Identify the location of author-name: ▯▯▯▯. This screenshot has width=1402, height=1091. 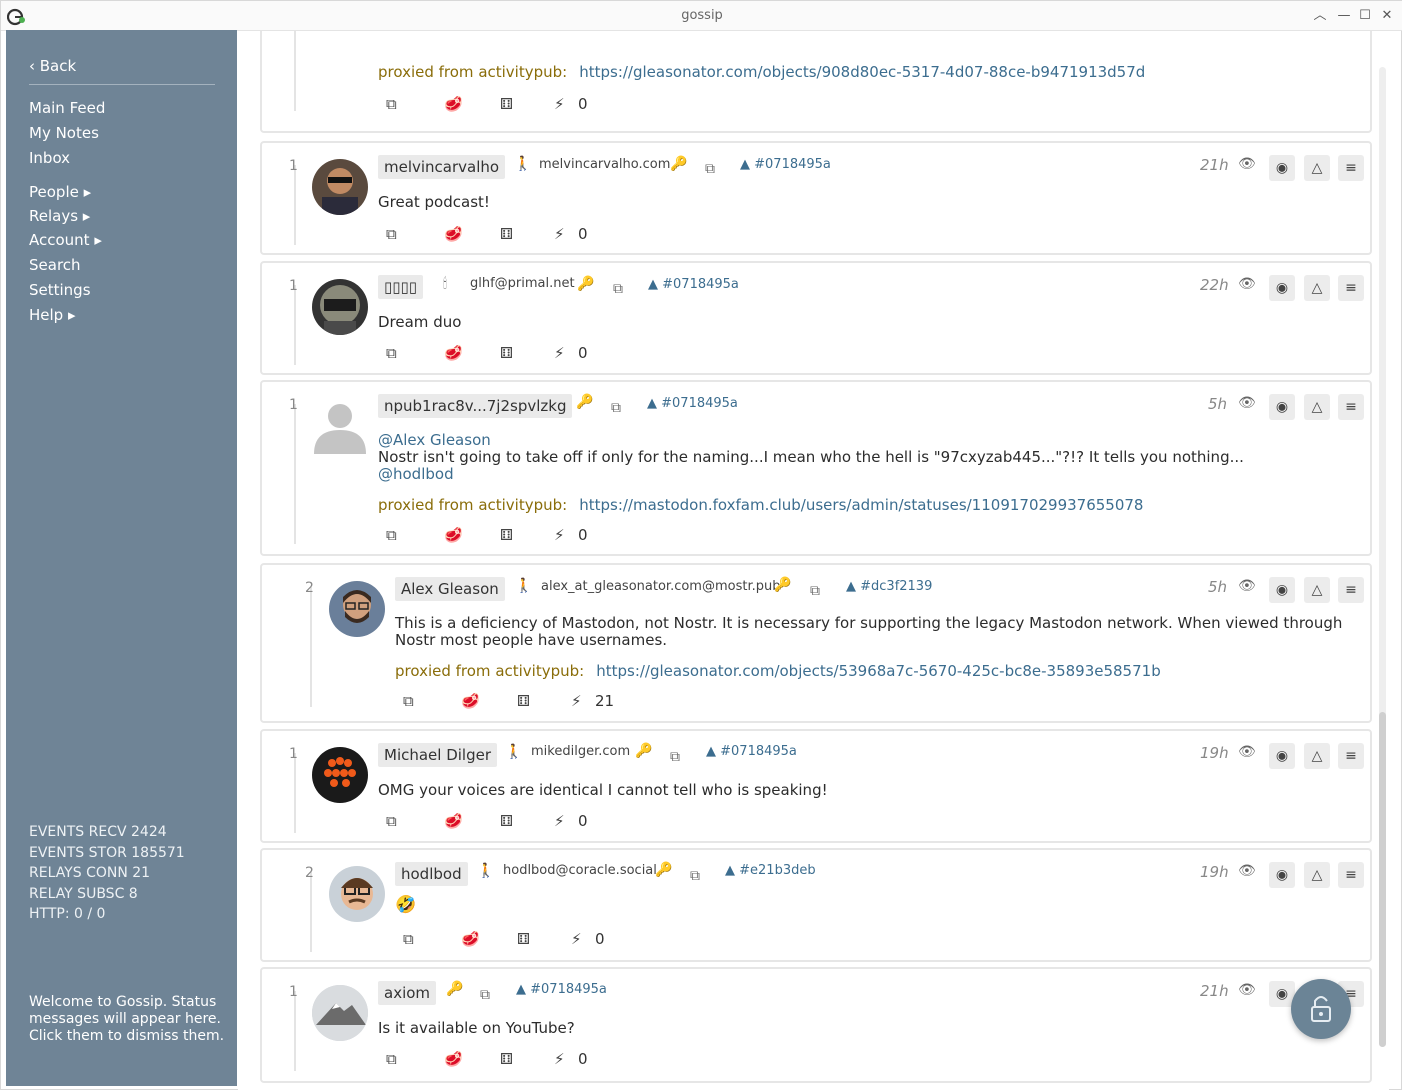
(401, 287).